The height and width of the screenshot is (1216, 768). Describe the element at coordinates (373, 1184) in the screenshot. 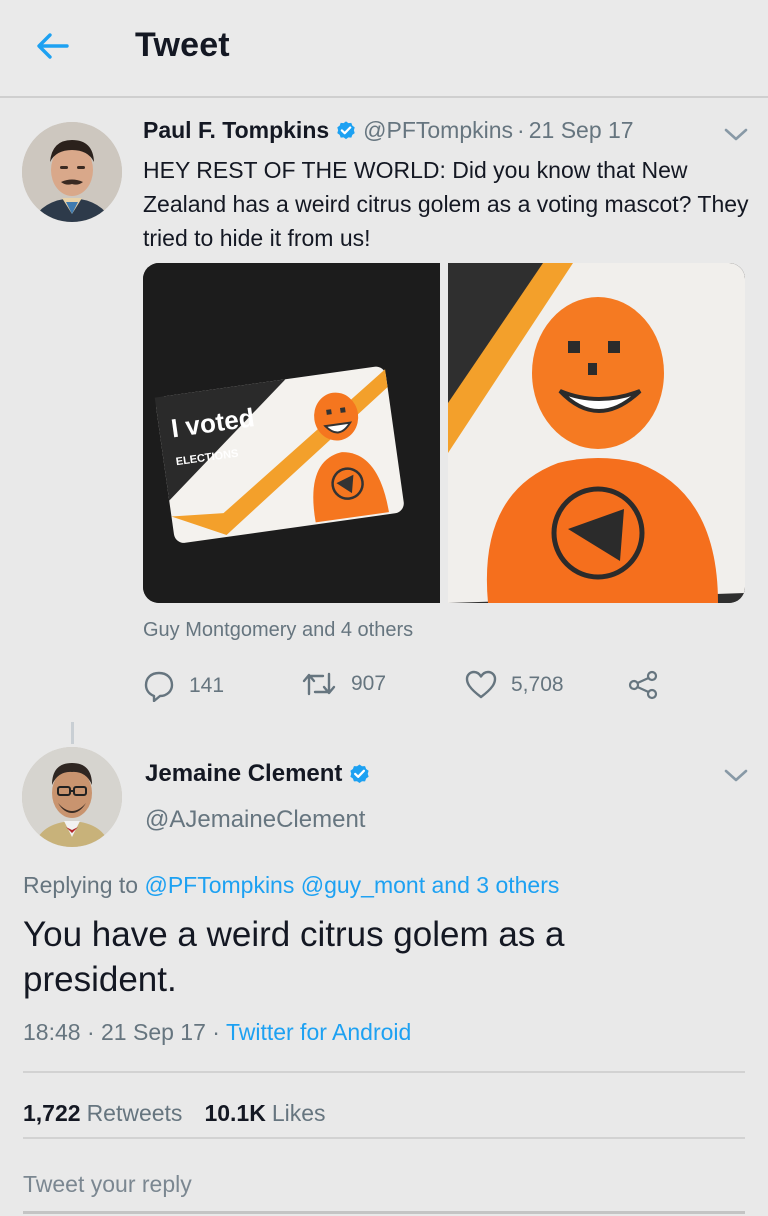

I see `reply-input` at that location.